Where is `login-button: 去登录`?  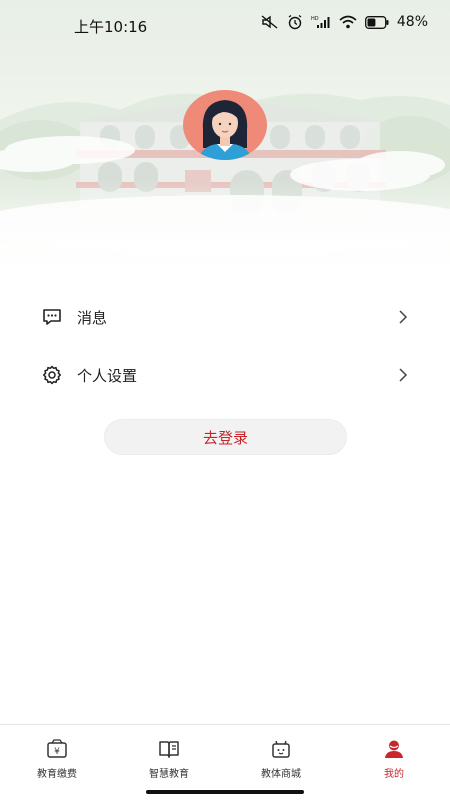
login-button: 去登录 is located at coordinates (225, 437).